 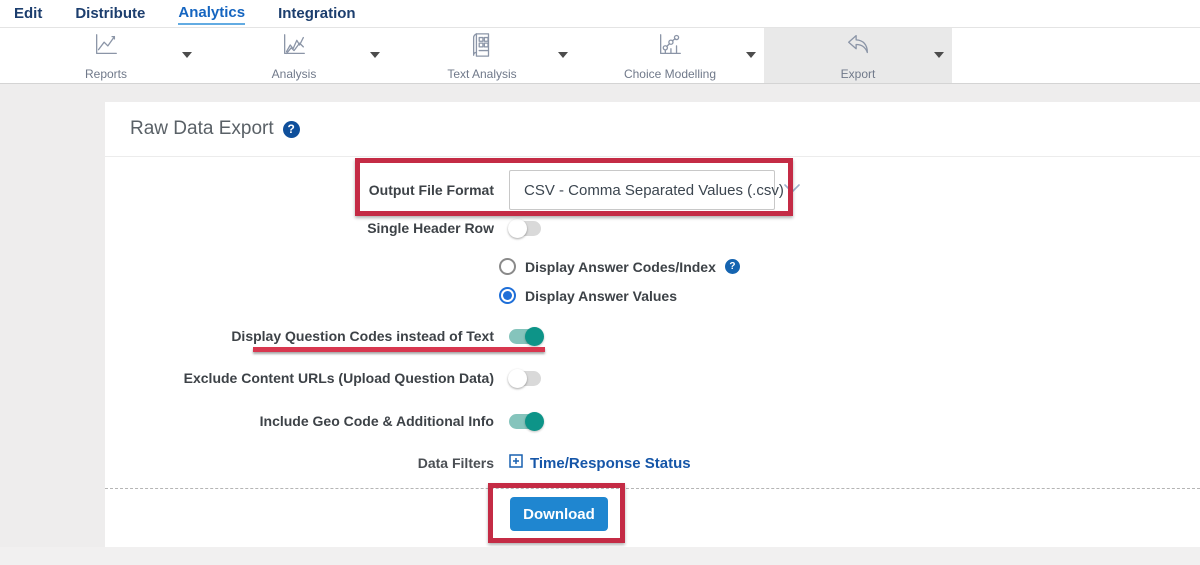 I want to click on toolbar-item-label: Text Analysis, so click(x=482, y=73).